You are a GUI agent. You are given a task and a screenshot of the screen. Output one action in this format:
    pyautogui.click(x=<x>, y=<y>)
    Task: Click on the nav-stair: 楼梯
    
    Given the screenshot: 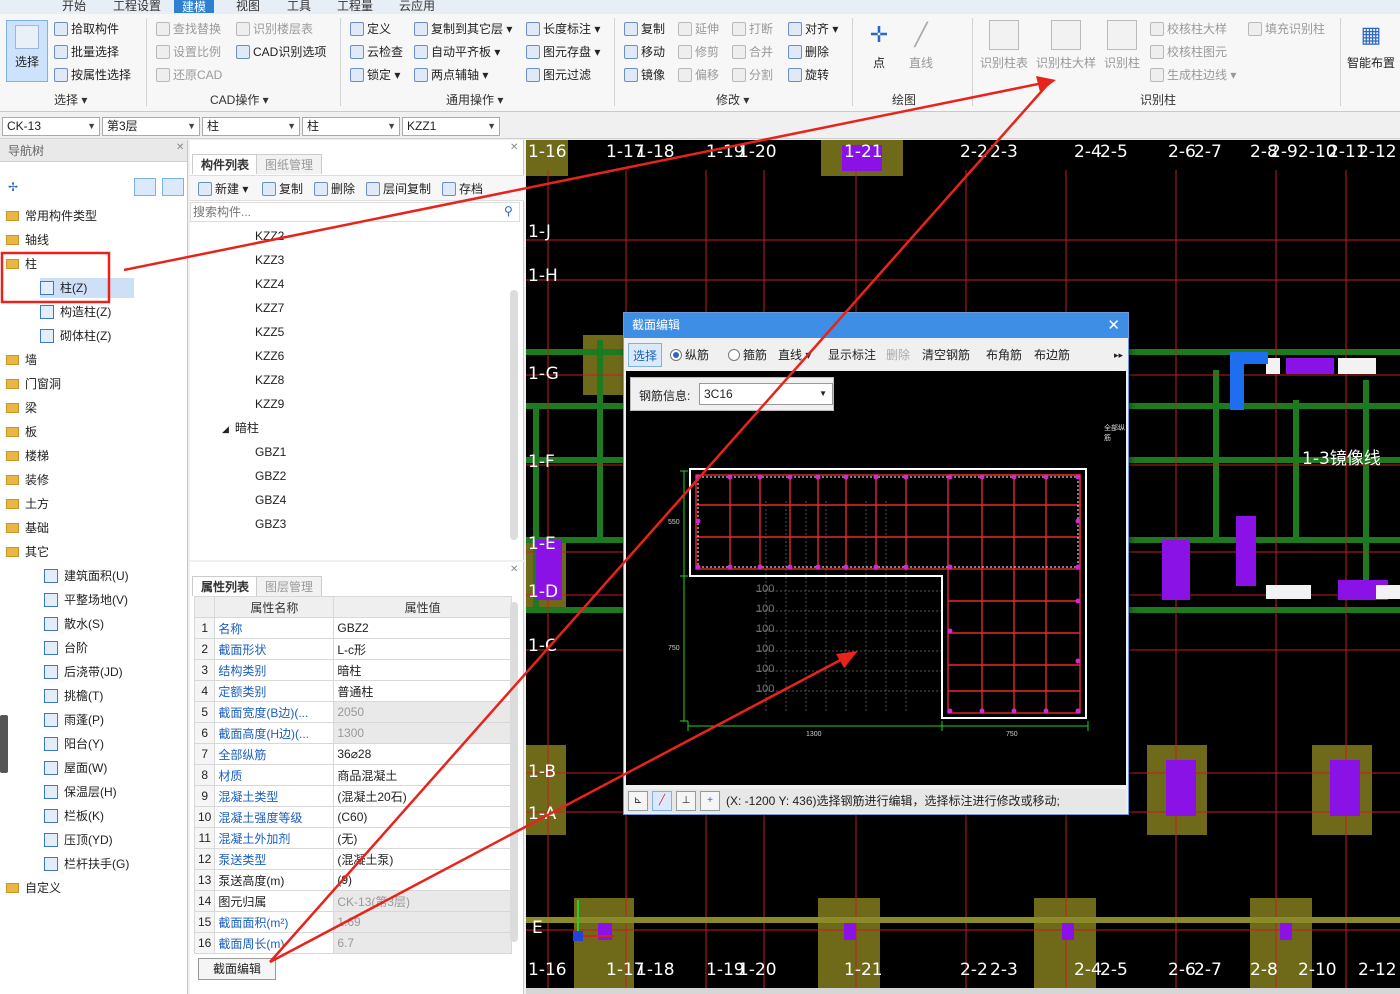 What is the action you would take?
    pyautogui.click(x=27, y=456)
    